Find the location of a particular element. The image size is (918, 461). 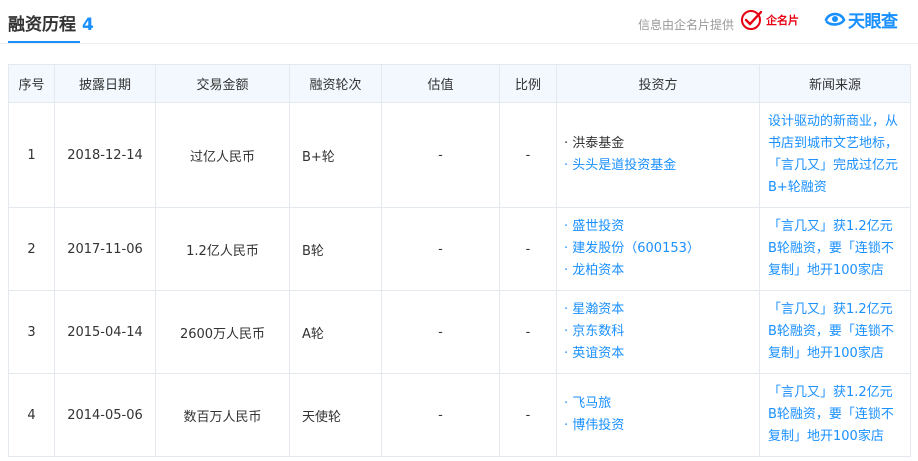

col-header-index: 序号 is located at coordinates (31, 83).